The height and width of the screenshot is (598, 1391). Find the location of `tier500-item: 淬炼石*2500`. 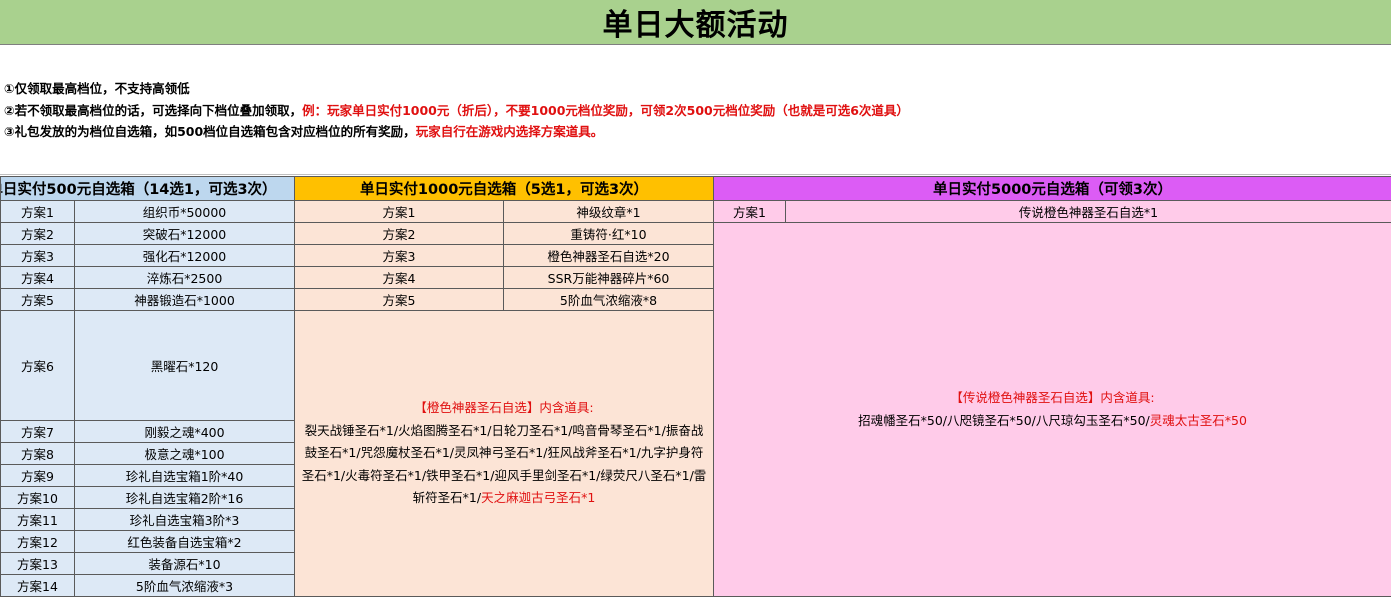

tier500-item: 淬炼石*2500 is located at coordinates (184, 277).